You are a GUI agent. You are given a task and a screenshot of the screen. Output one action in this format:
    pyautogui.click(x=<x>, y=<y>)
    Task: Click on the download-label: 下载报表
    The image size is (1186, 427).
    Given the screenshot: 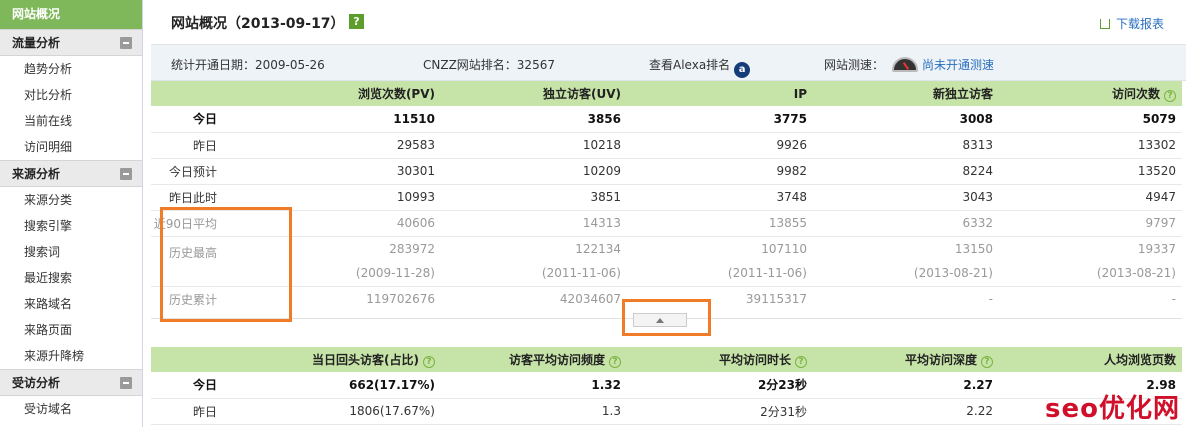 What is the action you would take?
    pyautogui.click(x=1139, y=24)
    